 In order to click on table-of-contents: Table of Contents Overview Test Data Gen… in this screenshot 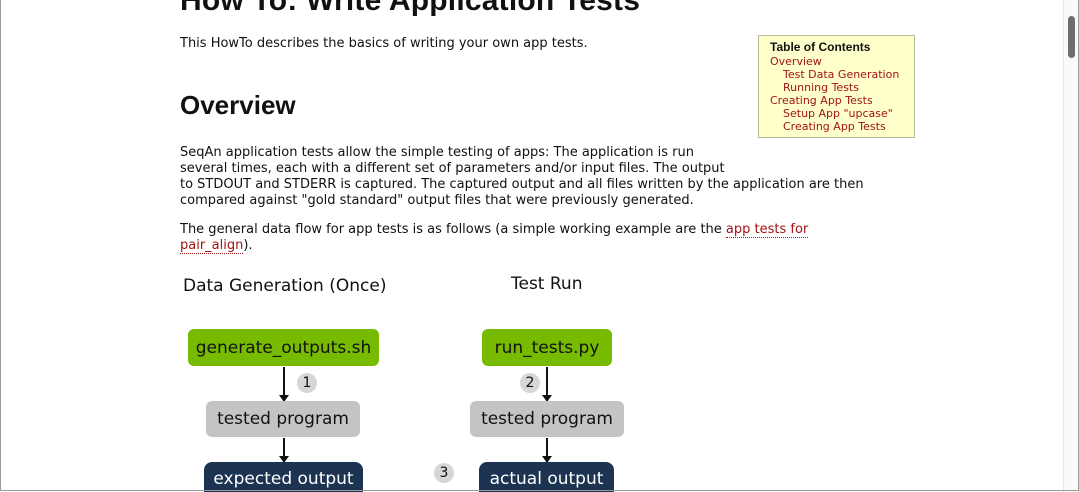, I will do `click(836, 86)`.